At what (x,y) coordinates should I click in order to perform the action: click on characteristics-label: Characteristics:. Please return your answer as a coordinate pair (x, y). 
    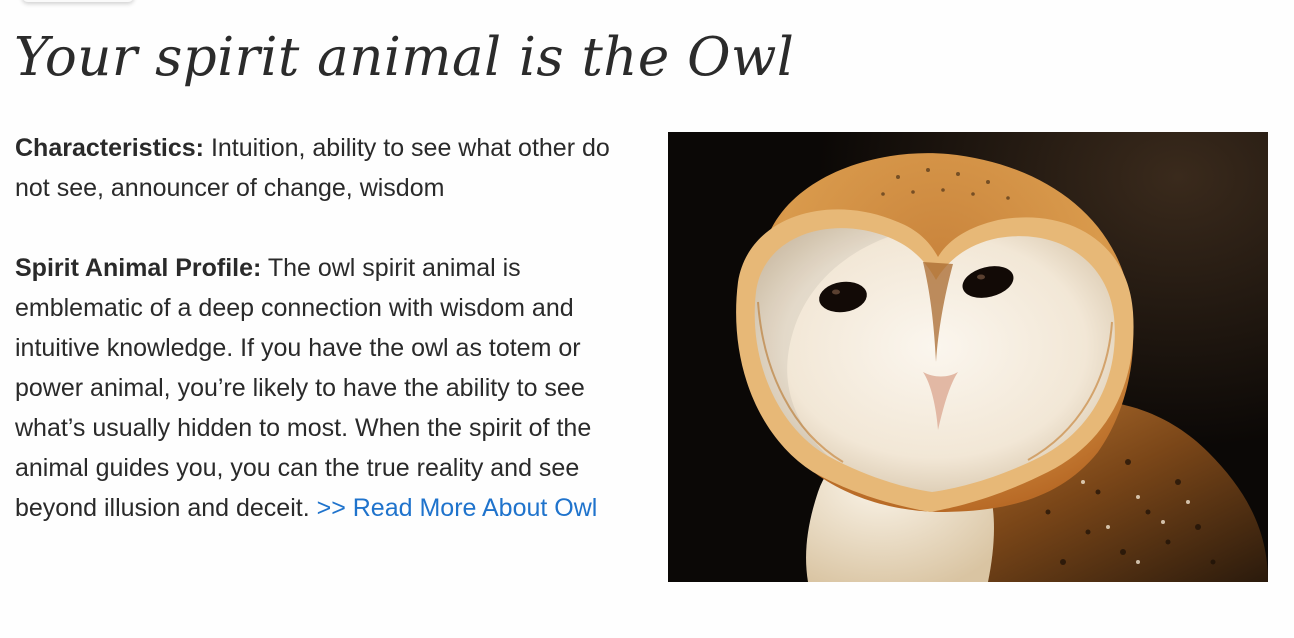
    Looking at the image, I should click on (109, 148).